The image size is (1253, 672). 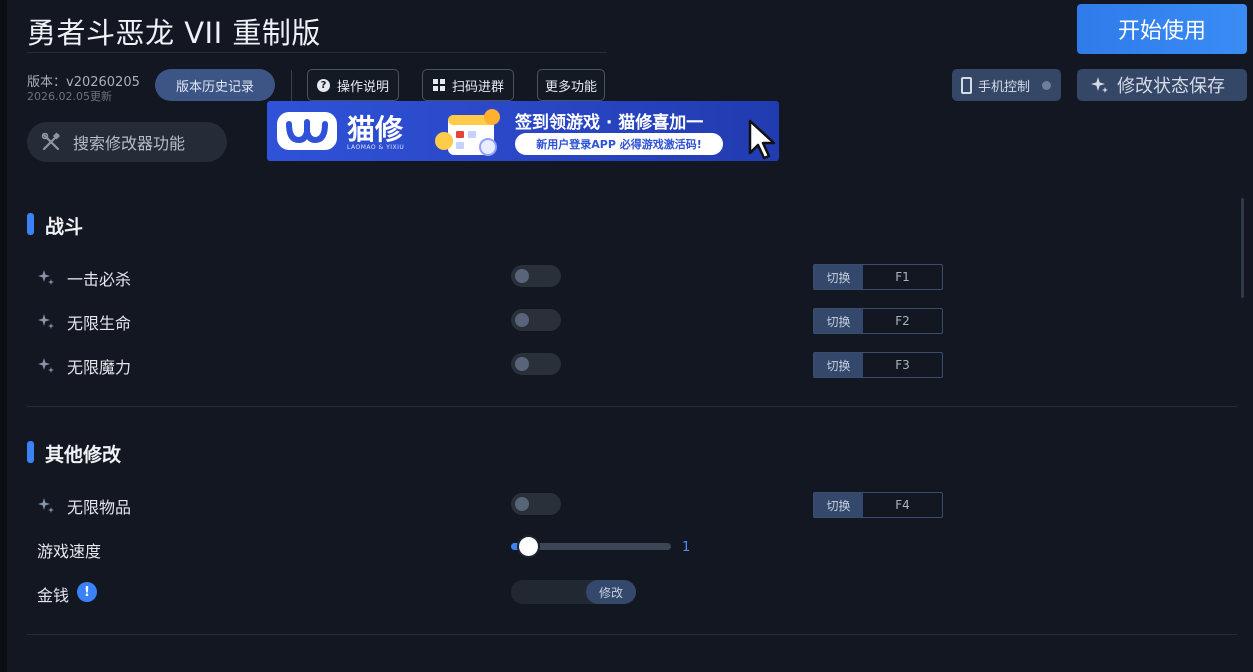 I want to click on qr-code-icon, so click(x=438, y=85).